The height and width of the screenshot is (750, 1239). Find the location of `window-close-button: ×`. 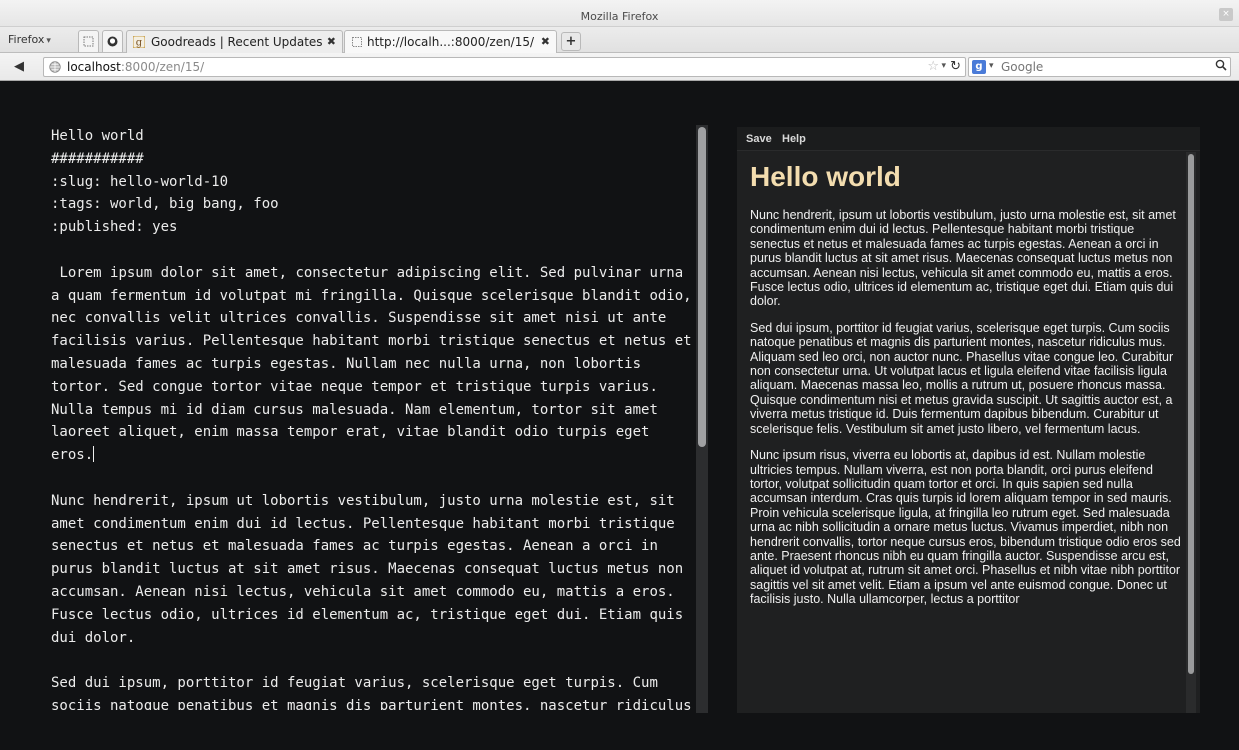

window-close-button: × is located at coordinates (1226, 14).